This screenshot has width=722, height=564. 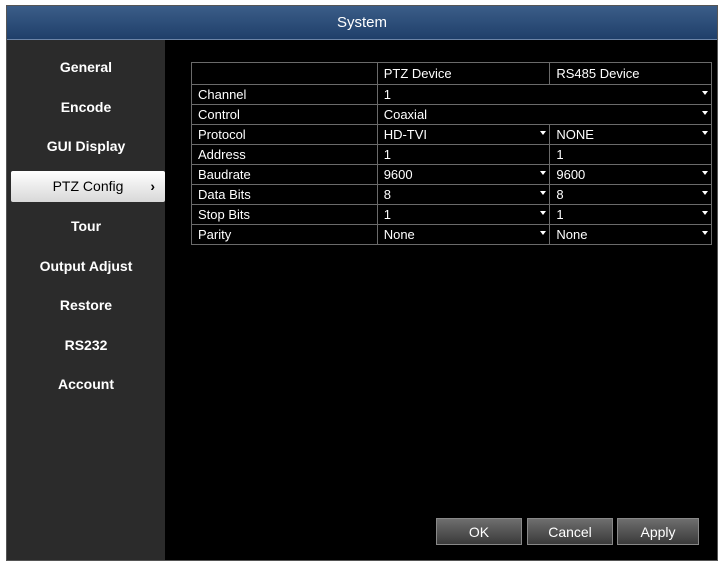 I want to click on table-row: Control Coaxial, so click(x=452, y=114).